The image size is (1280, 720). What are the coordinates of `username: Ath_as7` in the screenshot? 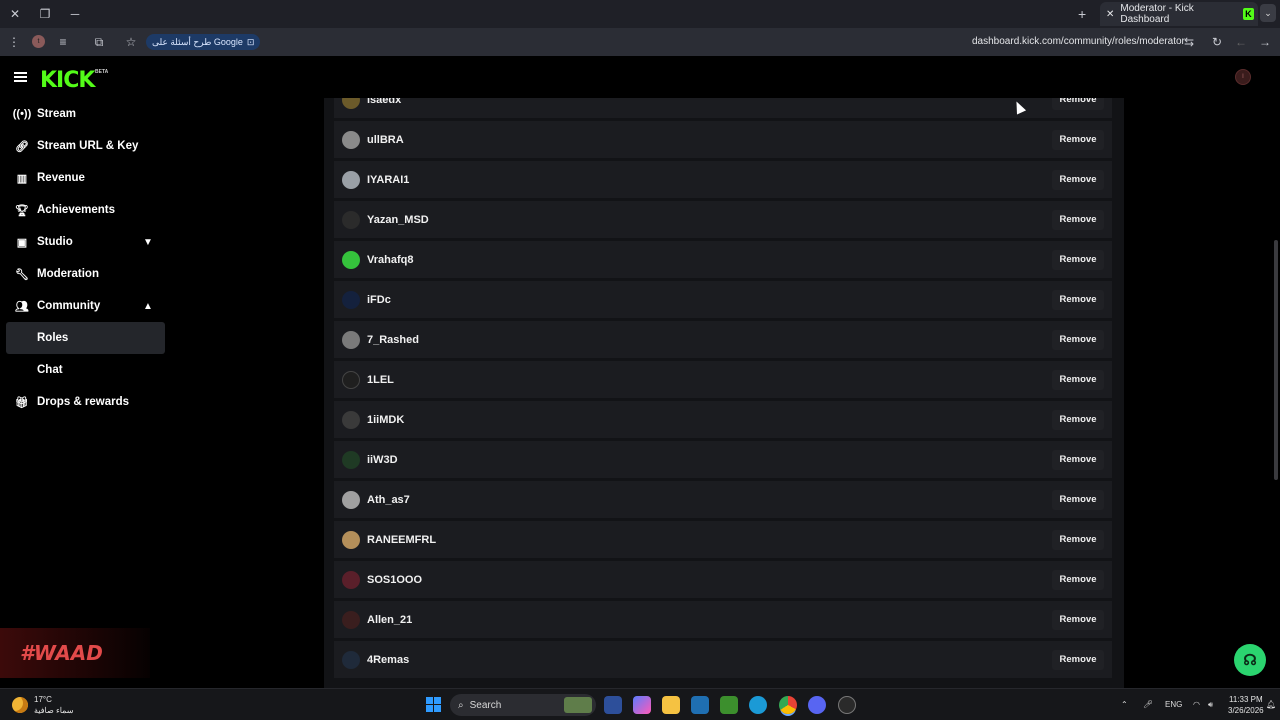 It's located at (388, 500).